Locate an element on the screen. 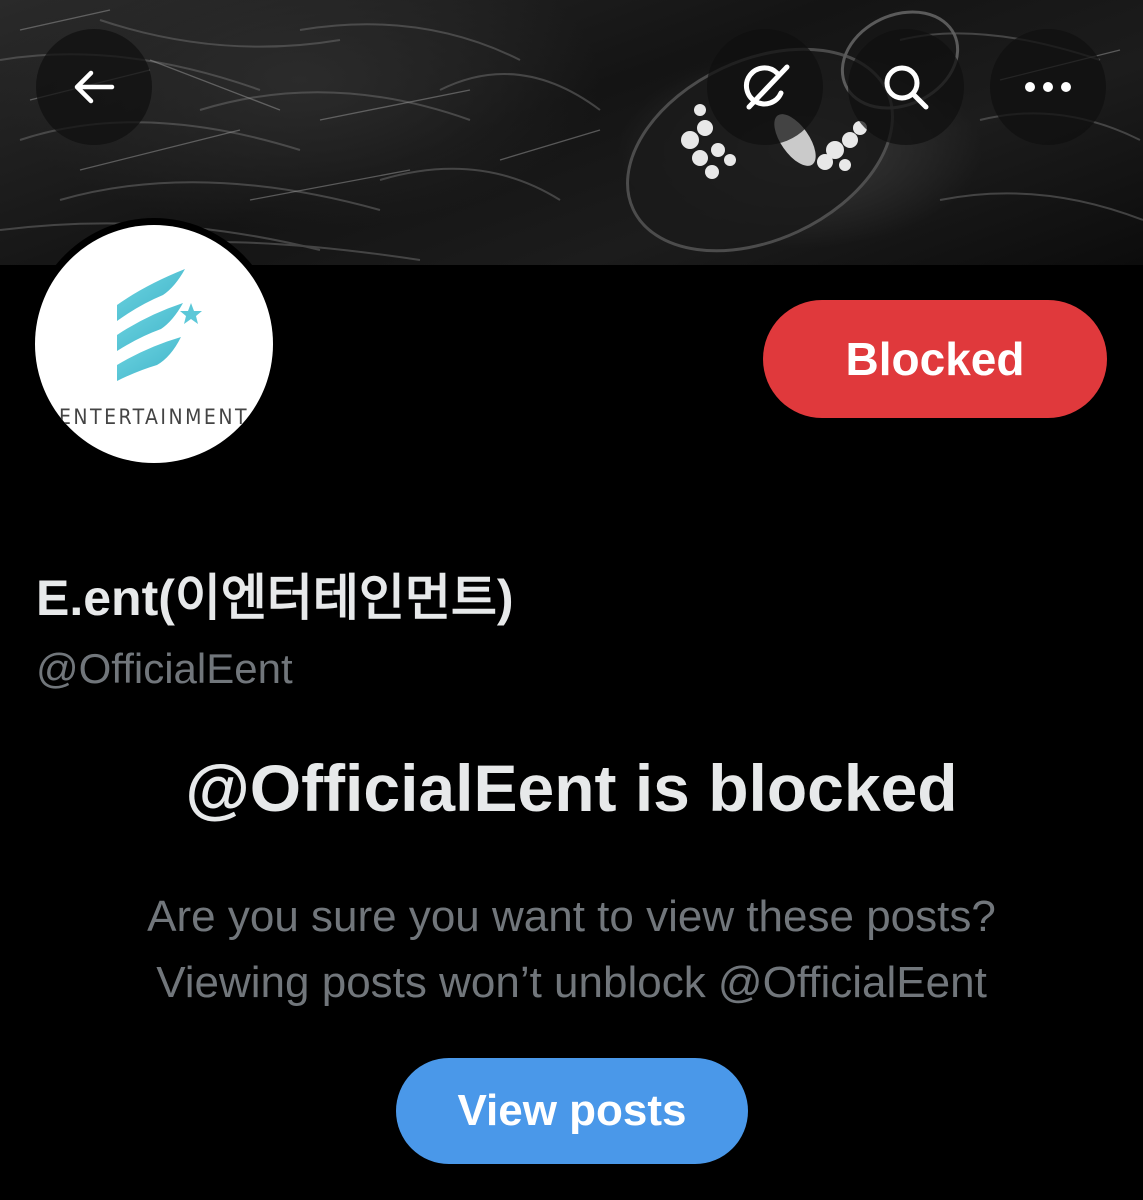  grok-icon is located at coordinates (765, 87).